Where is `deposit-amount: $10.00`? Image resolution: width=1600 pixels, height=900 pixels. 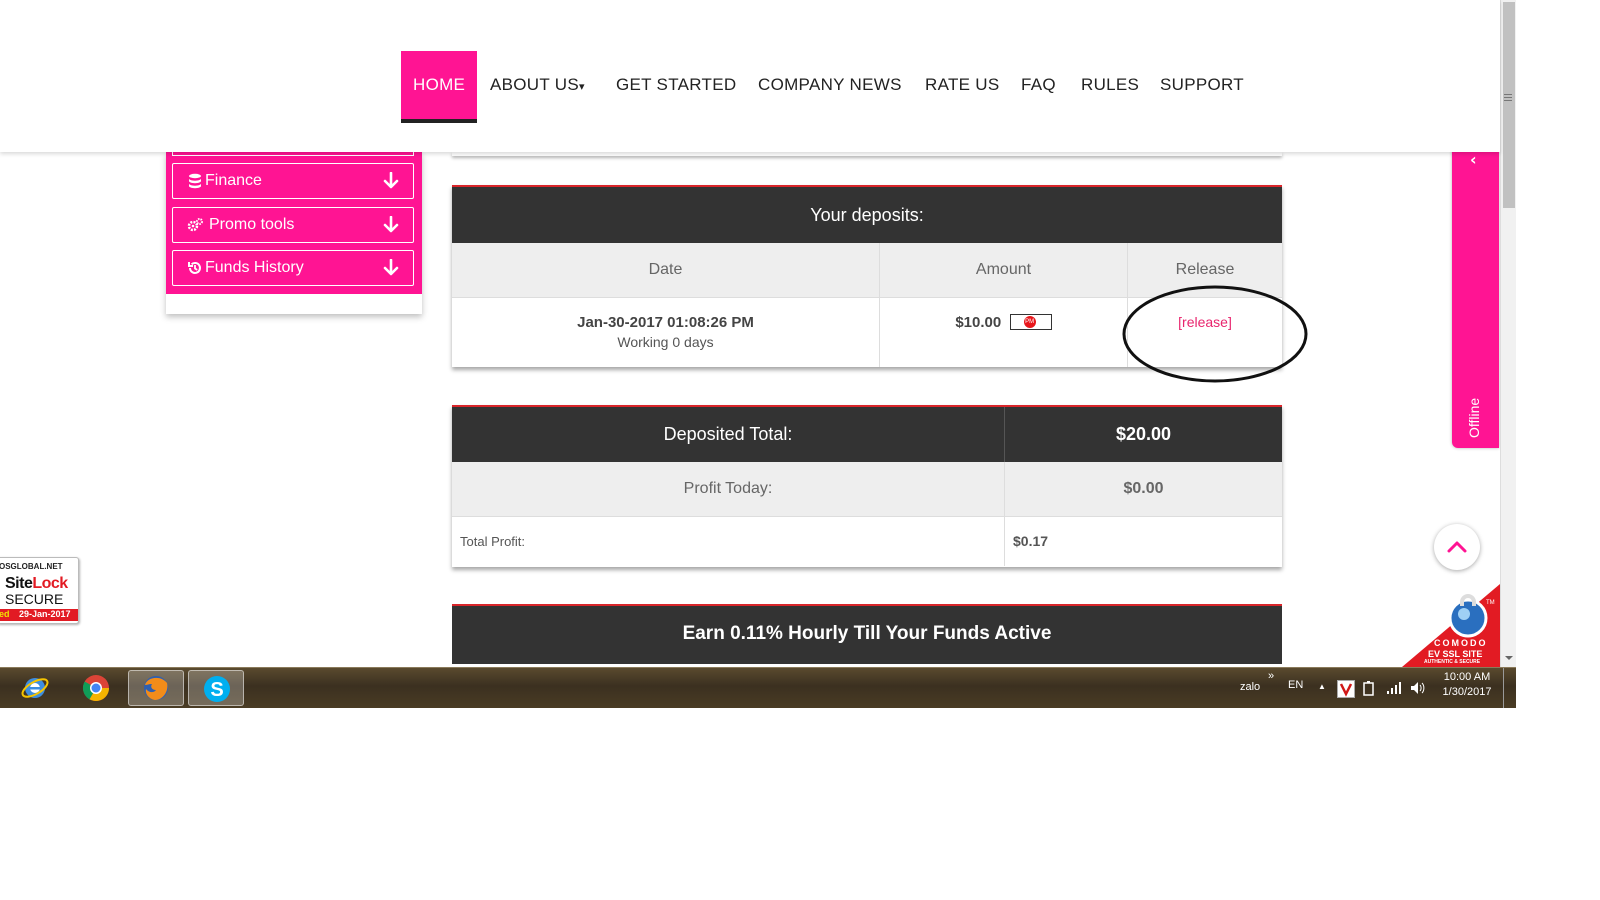 deposit-amount: $10.00 is located at coordinates (978, 322).